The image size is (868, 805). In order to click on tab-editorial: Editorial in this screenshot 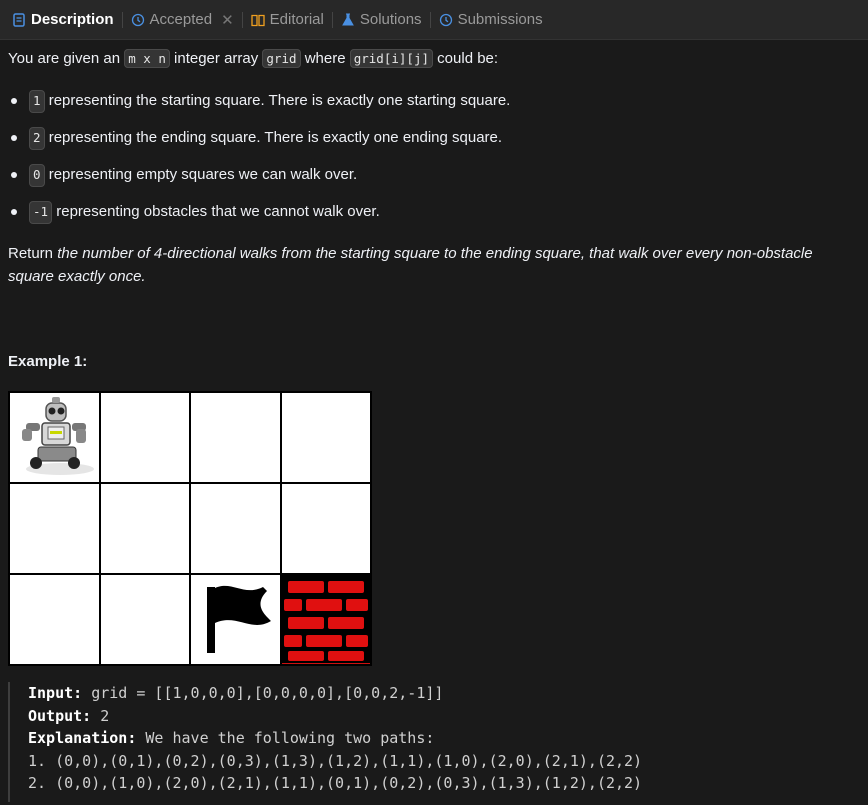, I will do `click(287, 20)`.